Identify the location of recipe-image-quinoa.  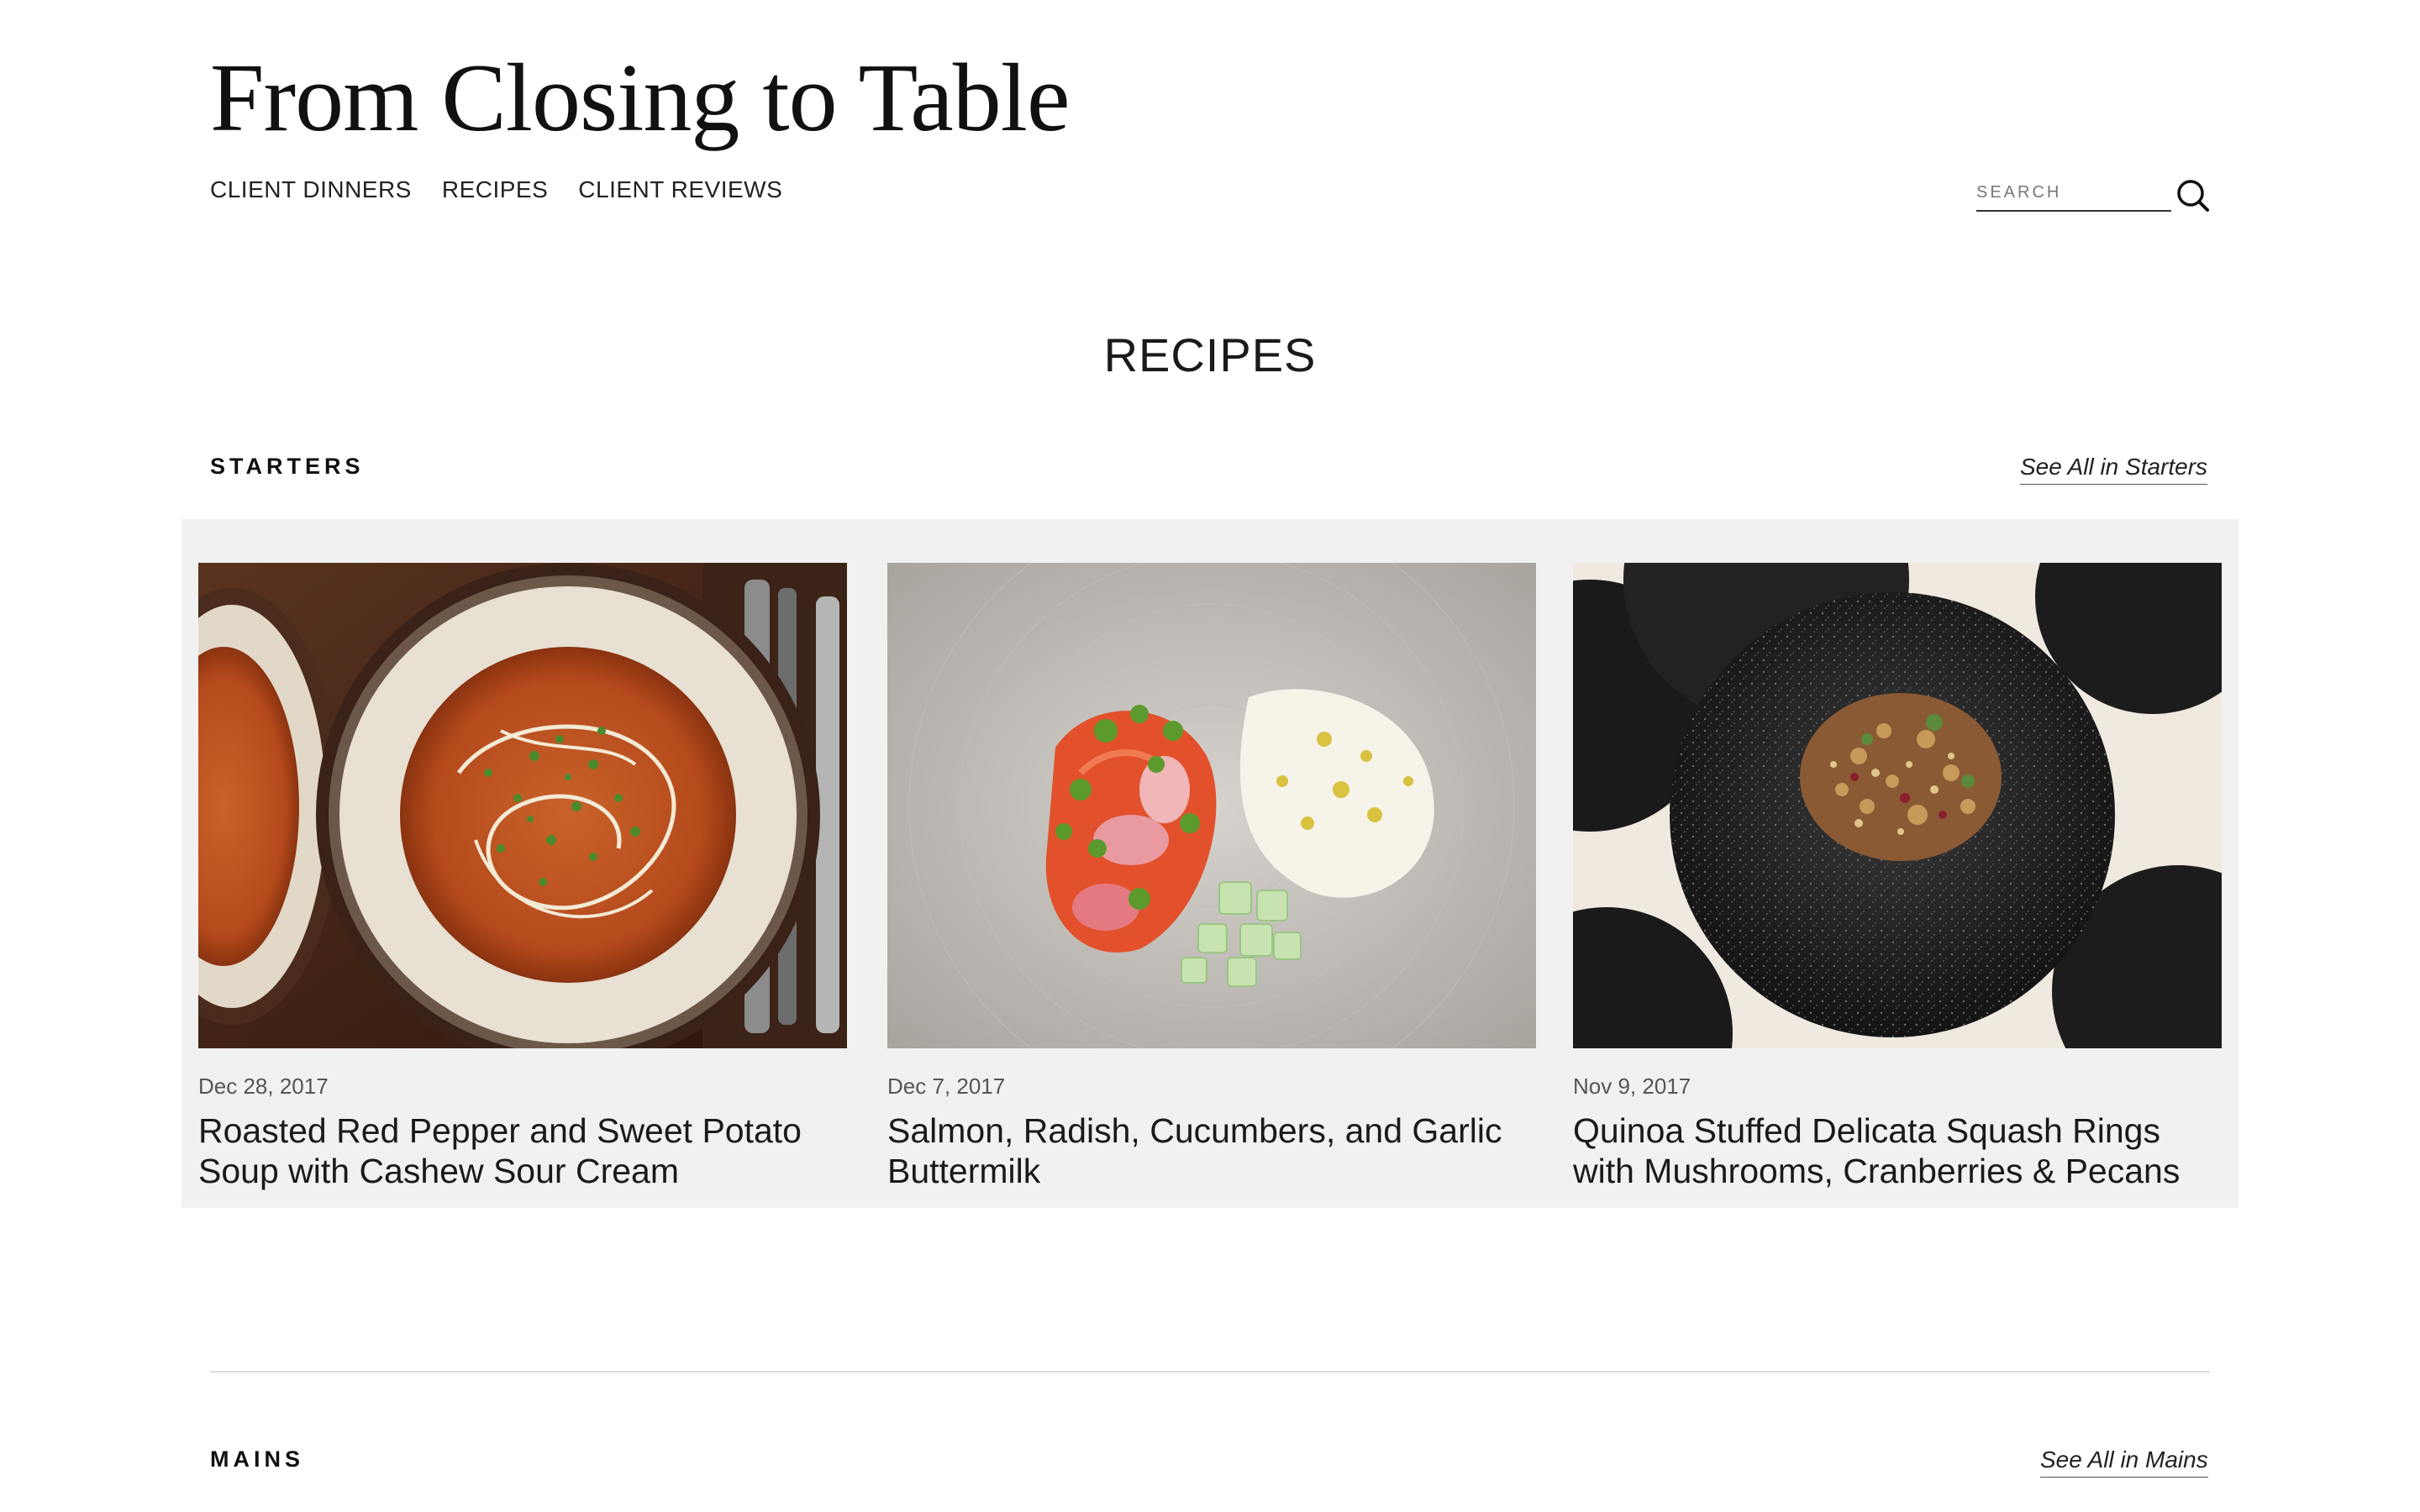
(1898, 805).